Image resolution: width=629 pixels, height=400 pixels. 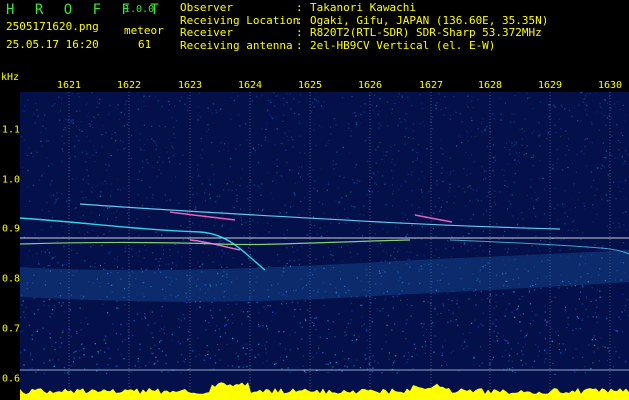 What do you see at coordinates (550, 85) in the screenshot?
I see `x-tick-label: 1629` at bounding box center [550, 85].